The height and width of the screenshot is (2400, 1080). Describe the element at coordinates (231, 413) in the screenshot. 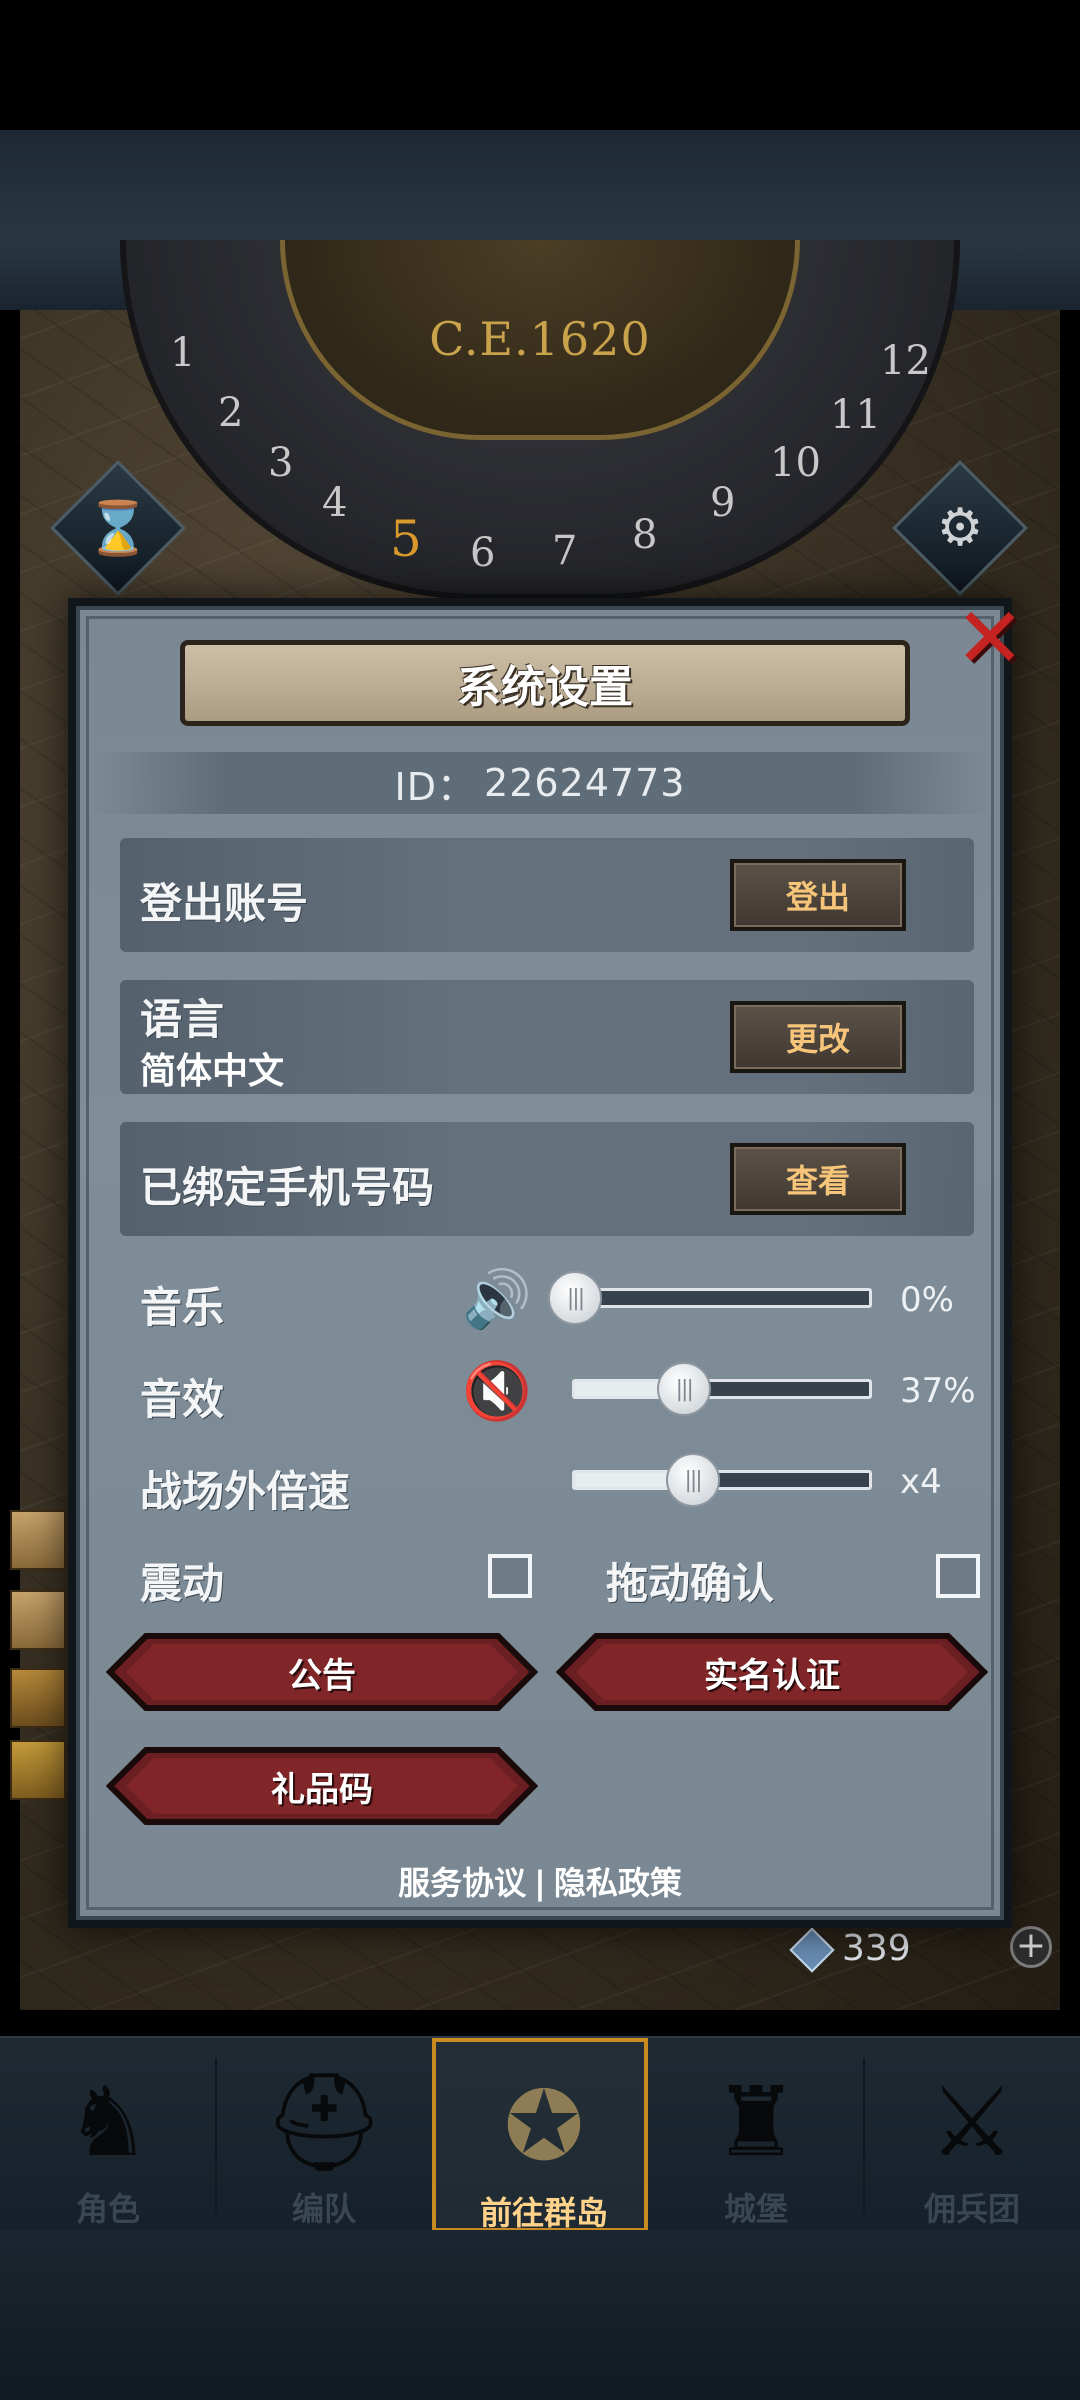

I see `dial-number: 2` at that location.